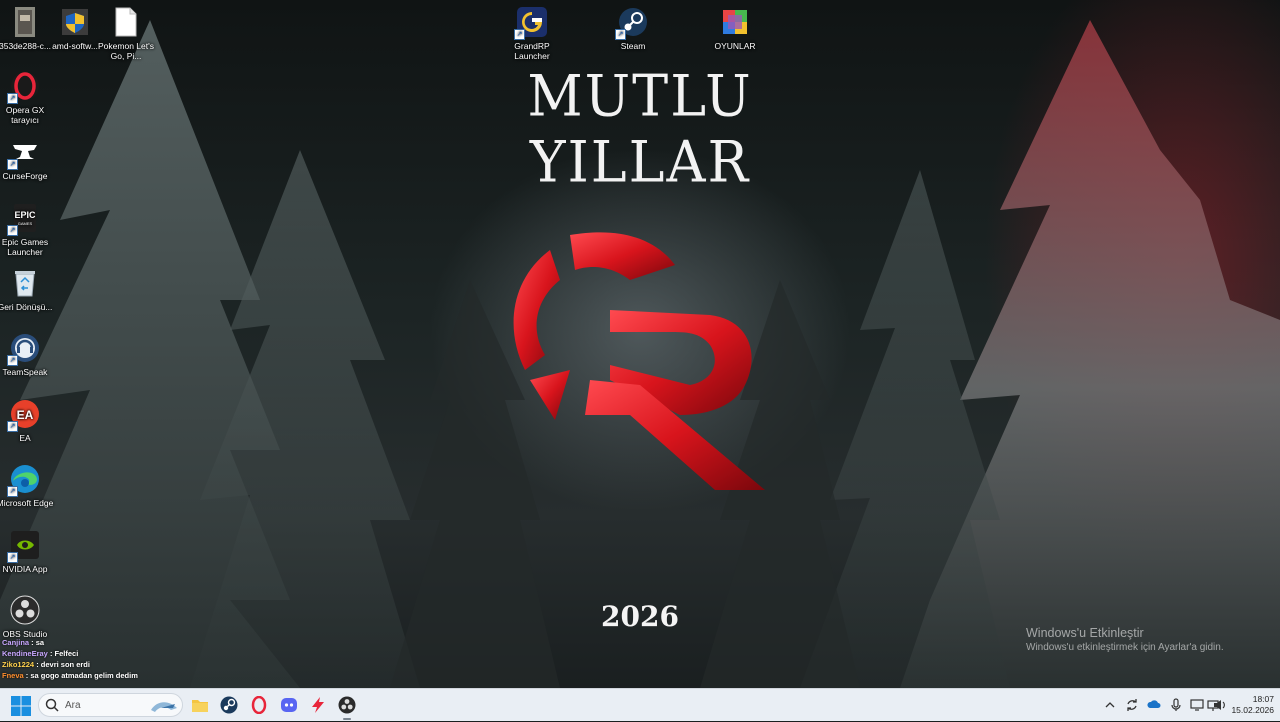  I want to click on clock-date: 15.02.2026, so click(1252, 710).